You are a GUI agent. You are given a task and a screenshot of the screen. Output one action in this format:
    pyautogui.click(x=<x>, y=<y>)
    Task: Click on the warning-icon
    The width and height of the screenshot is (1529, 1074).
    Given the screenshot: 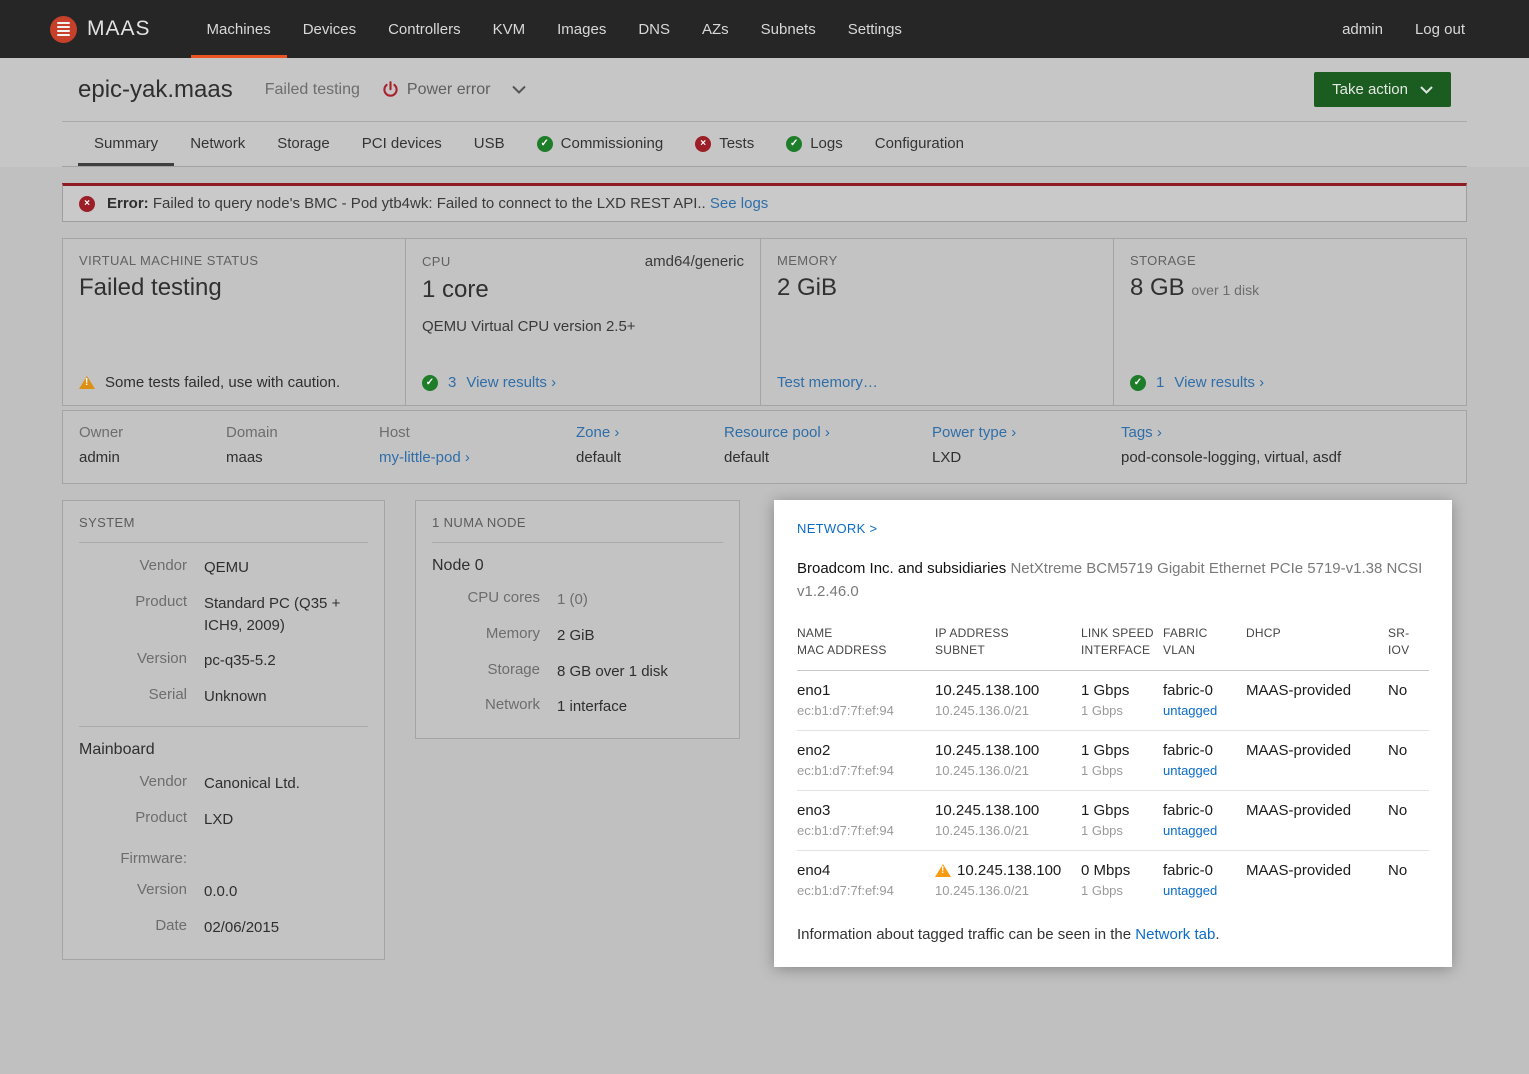 What is the action you would take?
    pyautogui.click(x=87, y=382)
    